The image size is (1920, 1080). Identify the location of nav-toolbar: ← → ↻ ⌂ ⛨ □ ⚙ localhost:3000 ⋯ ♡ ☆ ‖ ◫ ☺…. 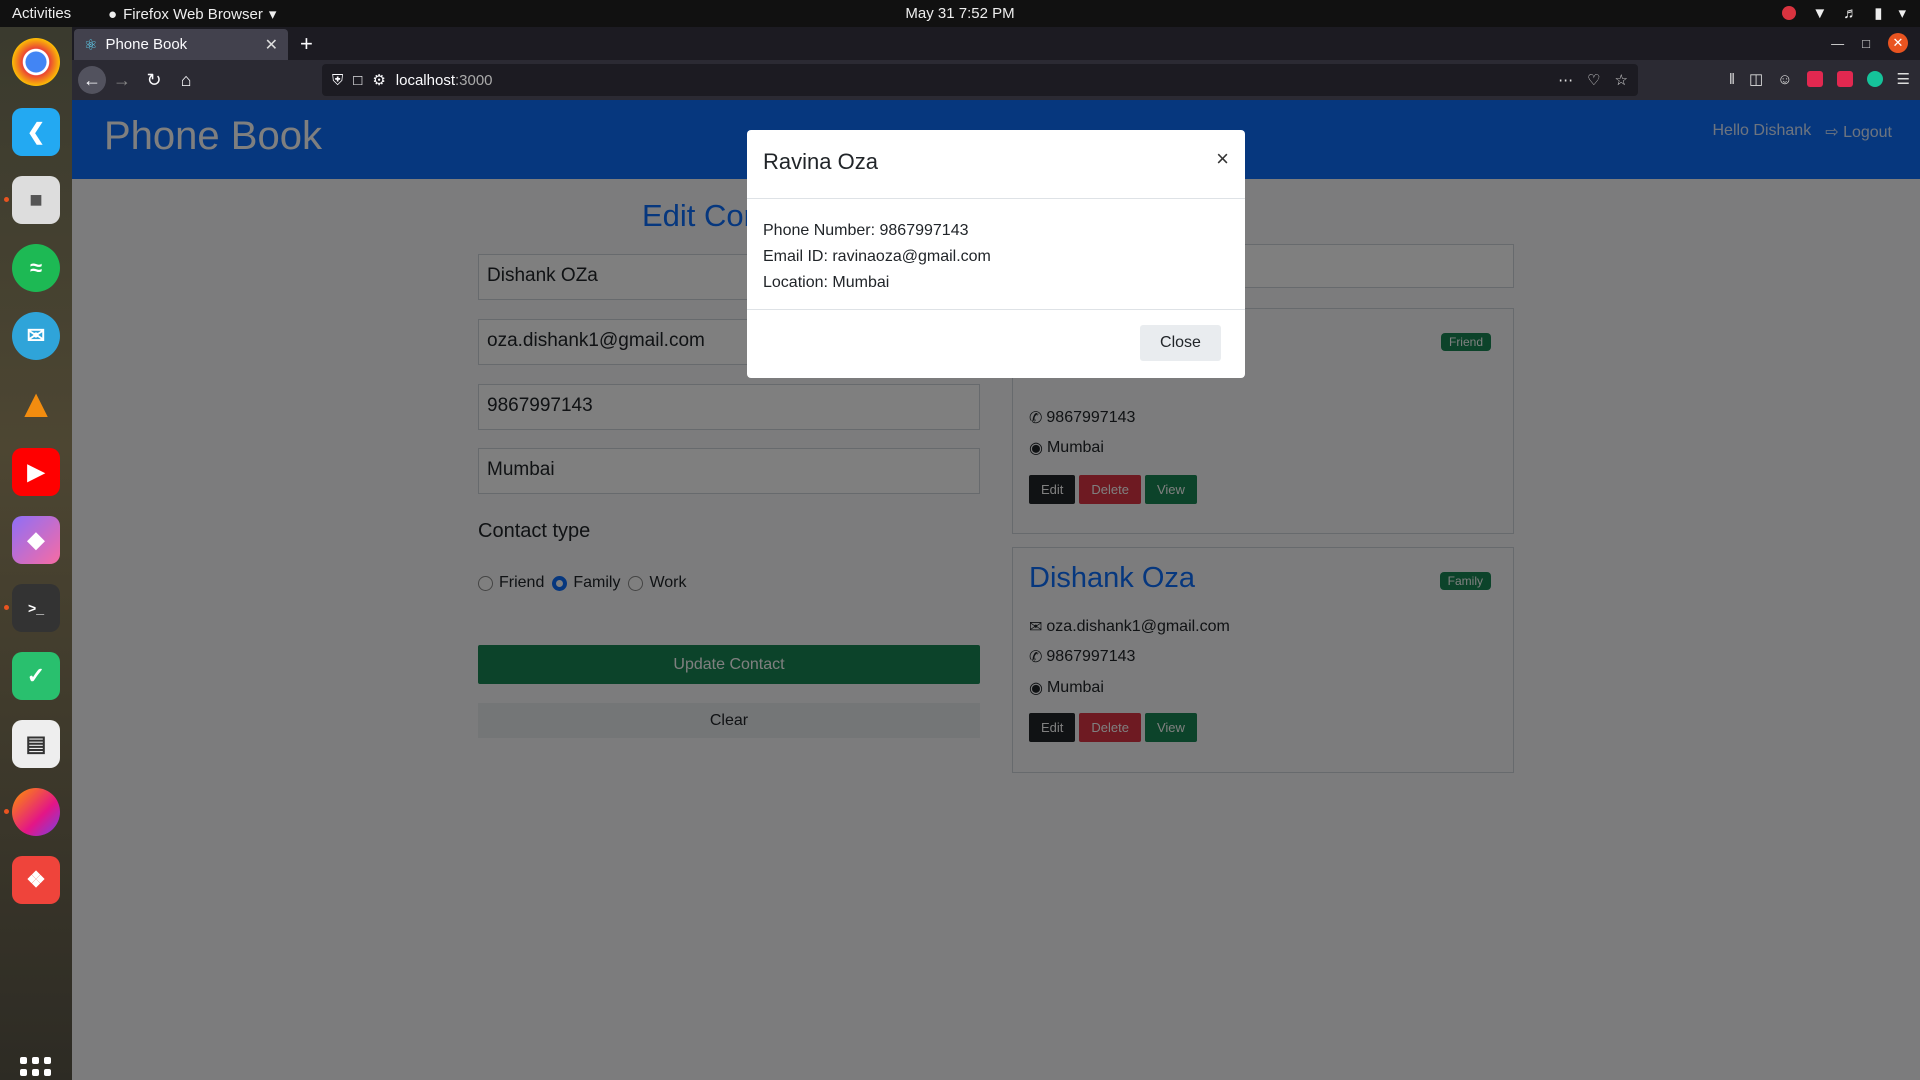
(996, 80).